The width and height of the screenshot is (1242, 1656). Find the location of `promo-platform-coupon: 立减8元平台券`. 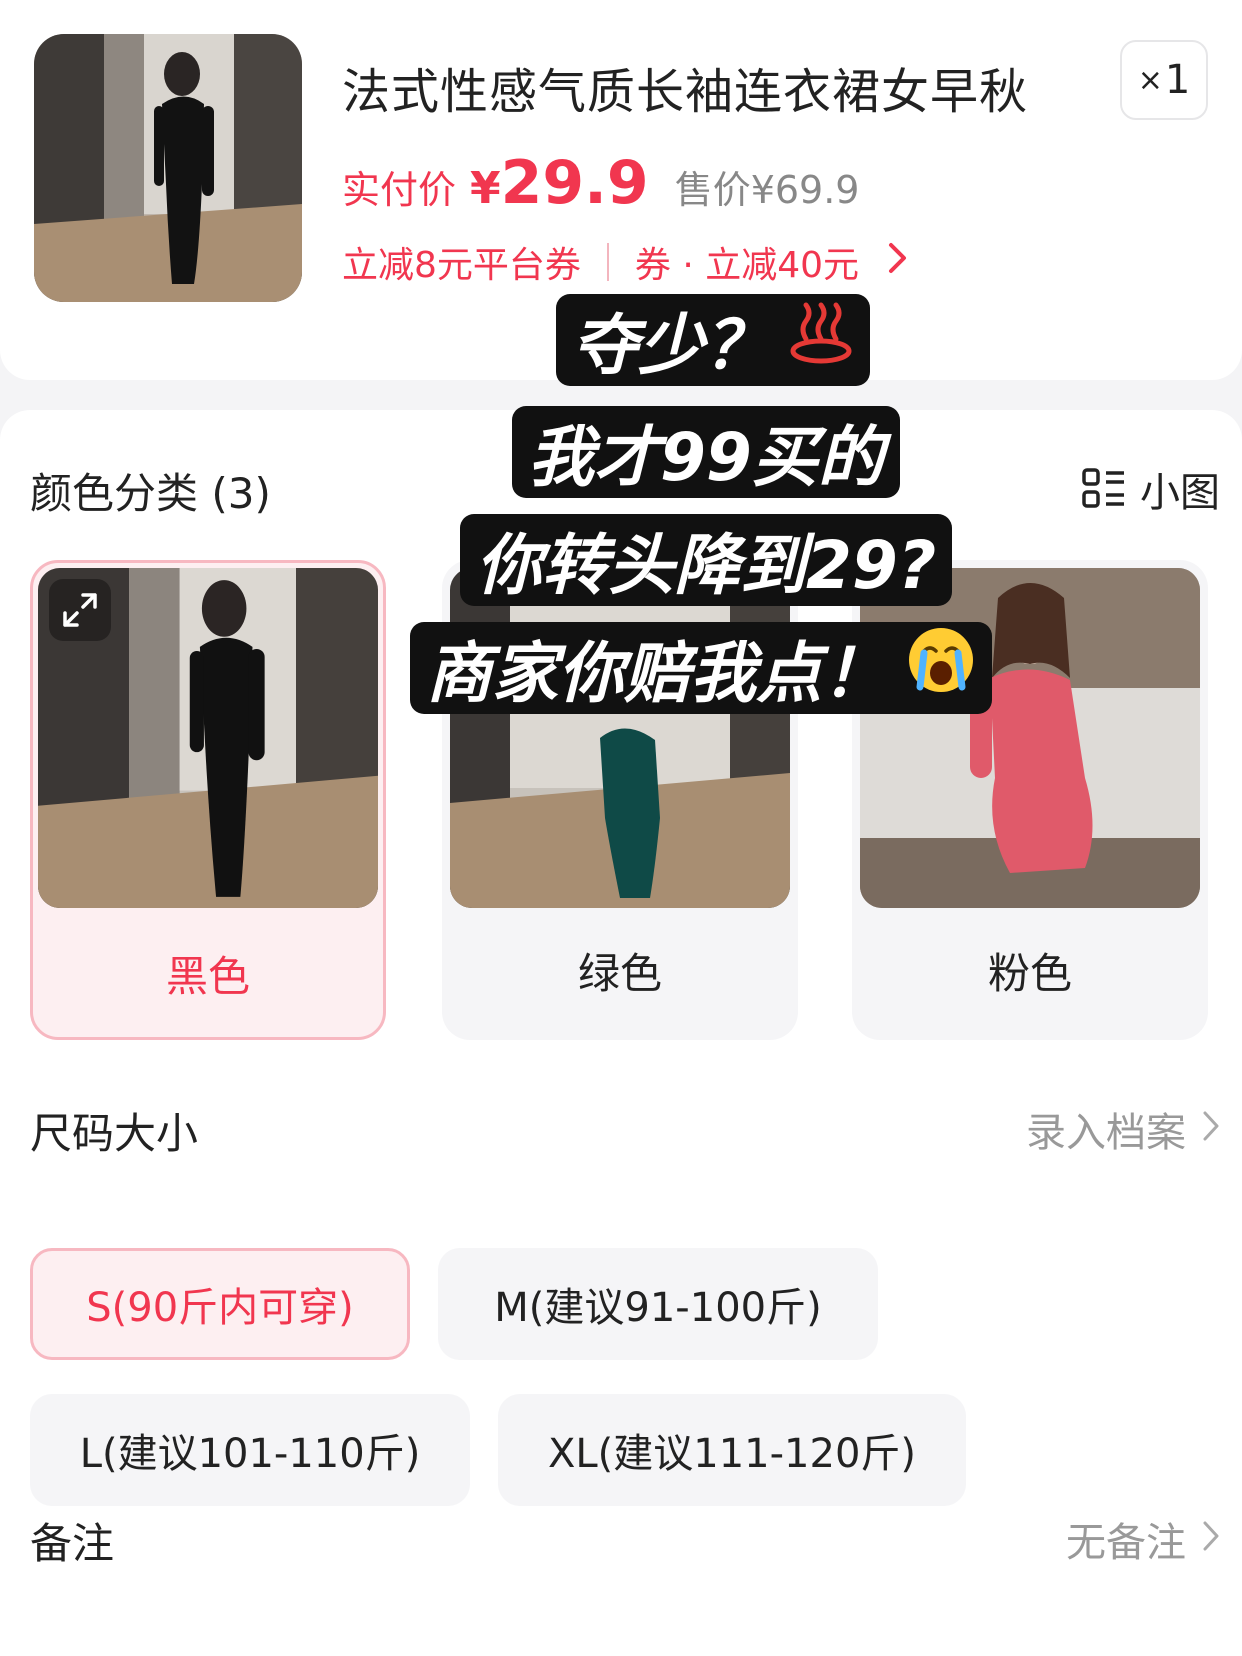

promo-platform-coupon: 立减8元平台券 is located at coordinates (461, 265).